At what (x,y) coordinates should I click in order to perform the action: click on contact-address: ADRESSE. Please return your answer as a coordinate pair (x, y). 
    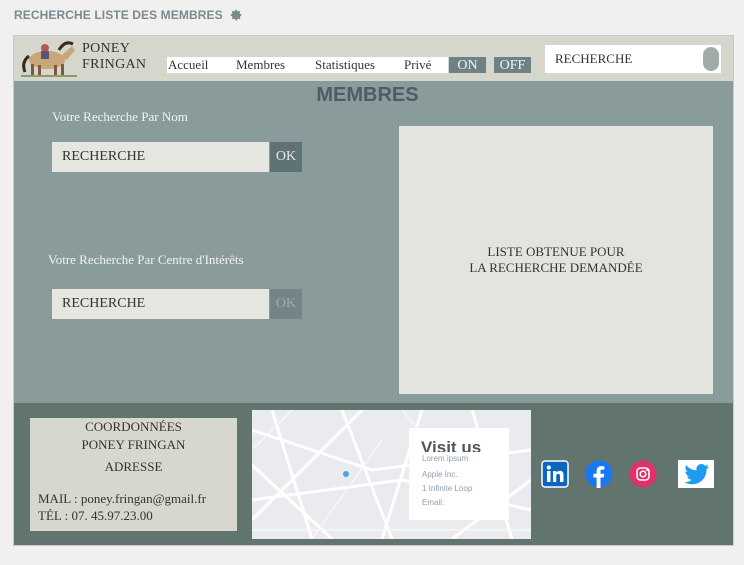
    Looking at the image, I should click on (133, 466).